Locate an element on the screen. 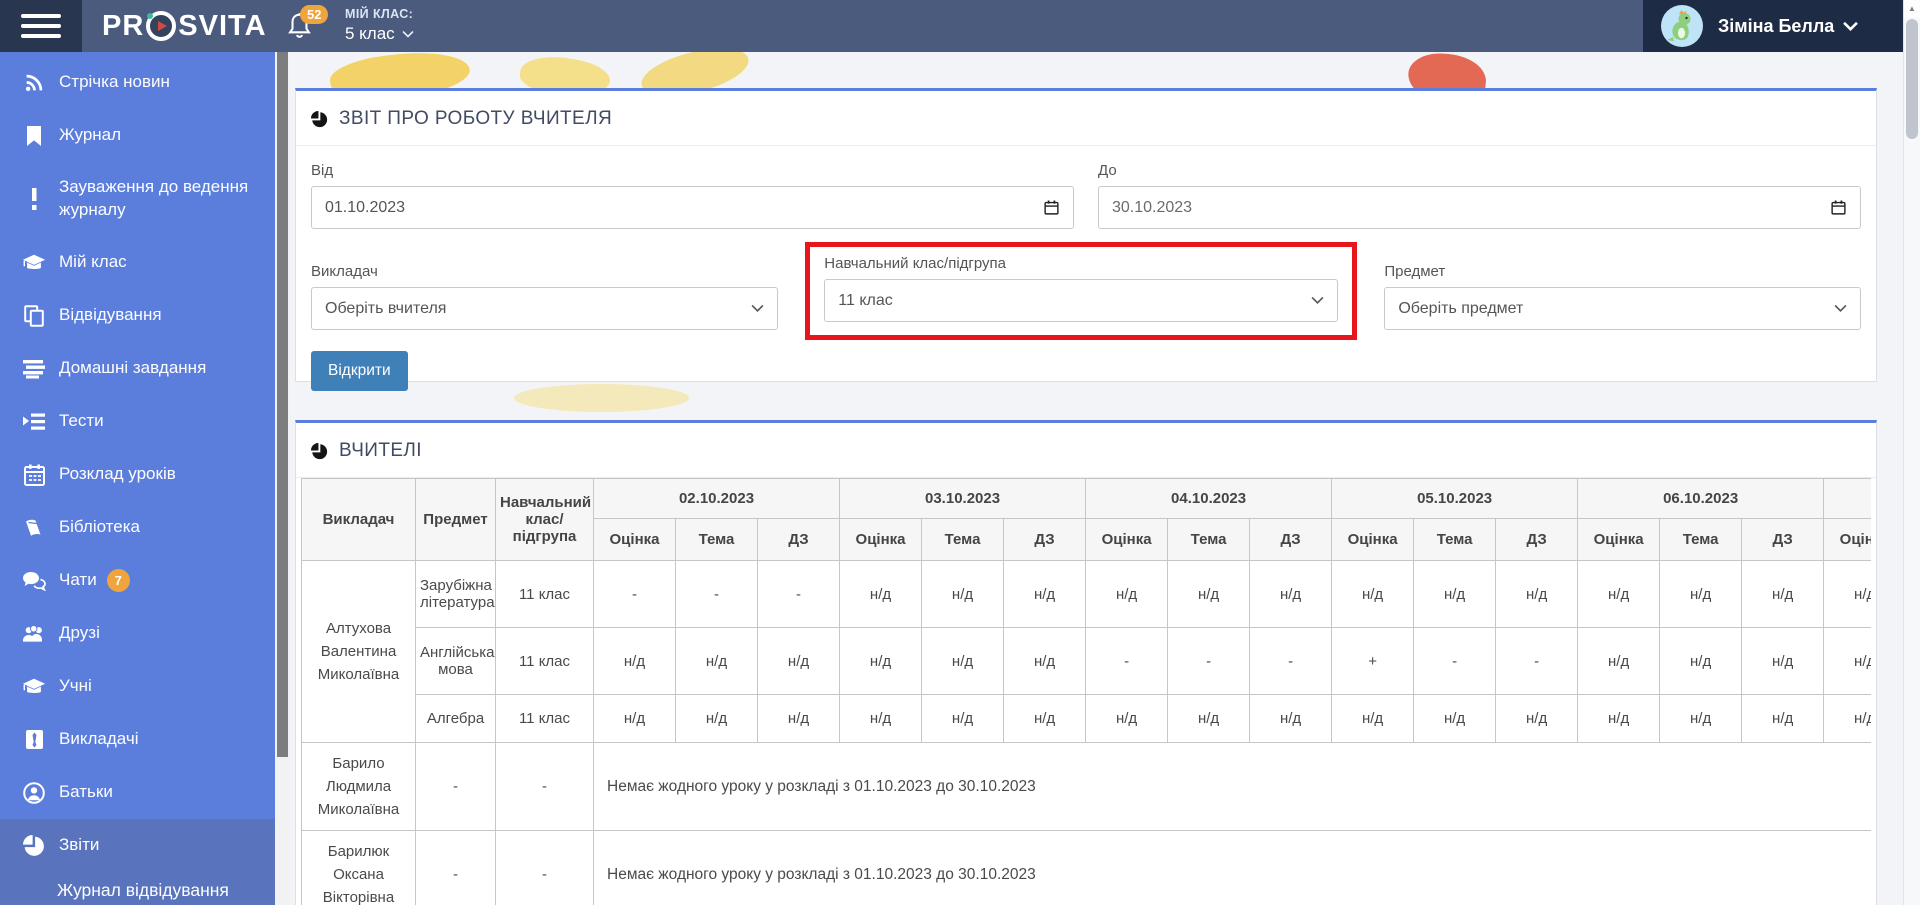  dino-avatar-image is located at coordinates (1679, 26).